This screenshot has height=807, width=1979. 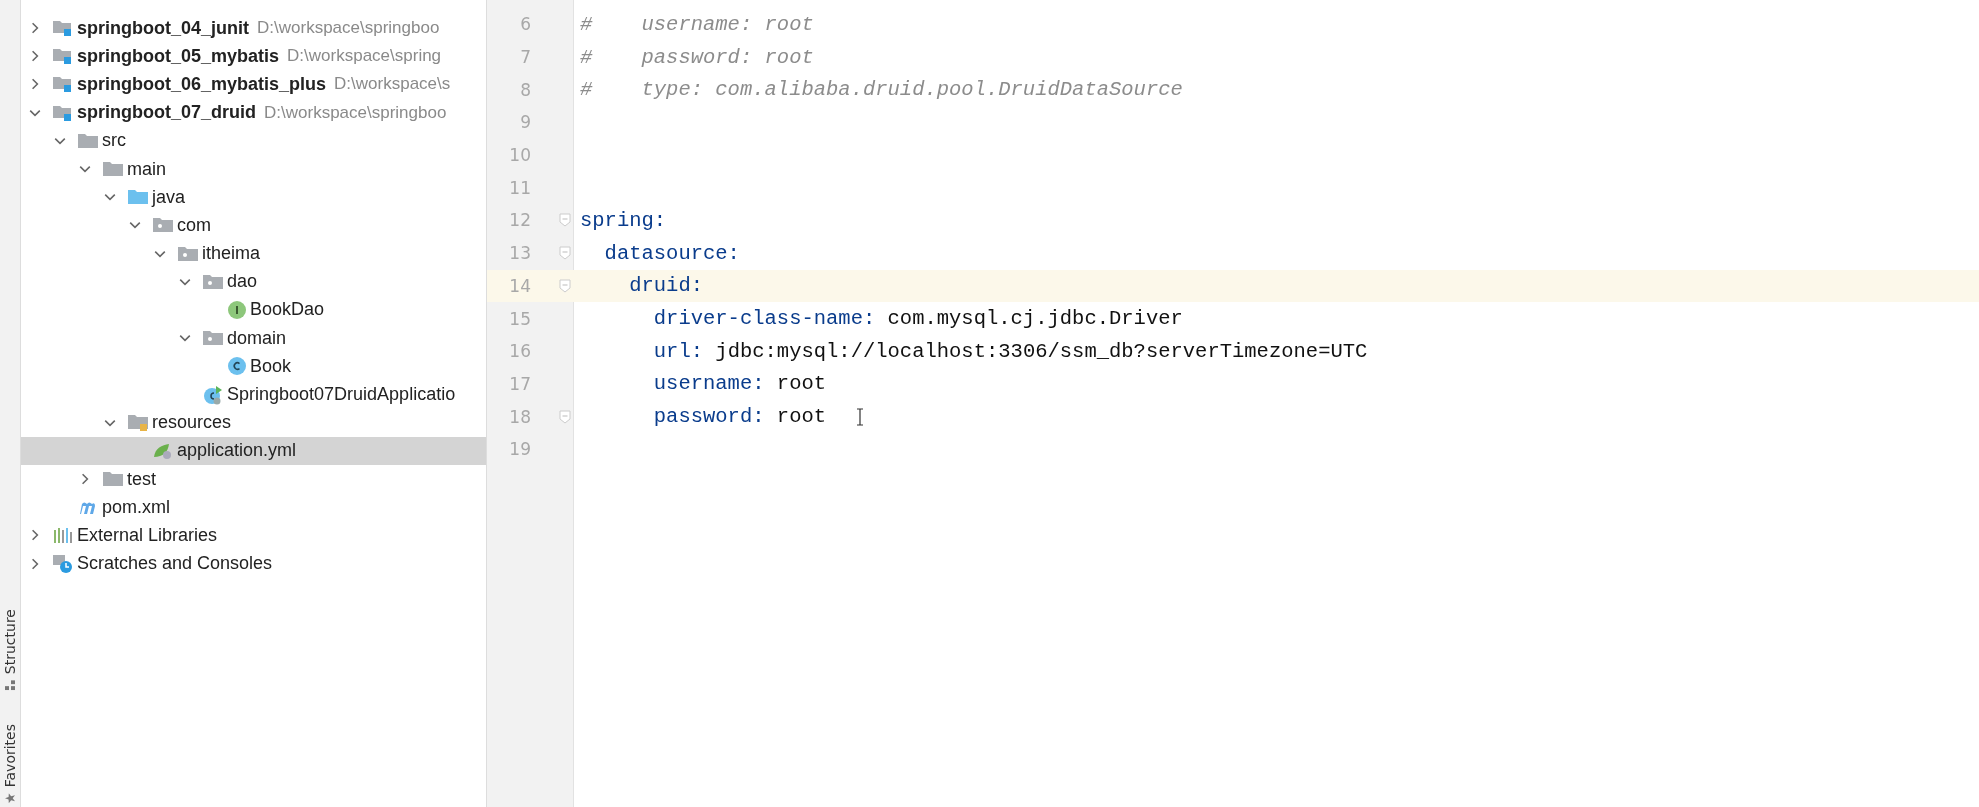 What do you see at coordinates (138, 422) in the screenshot?
I see `resources-folder-icon` at bounding box center [138, 422].